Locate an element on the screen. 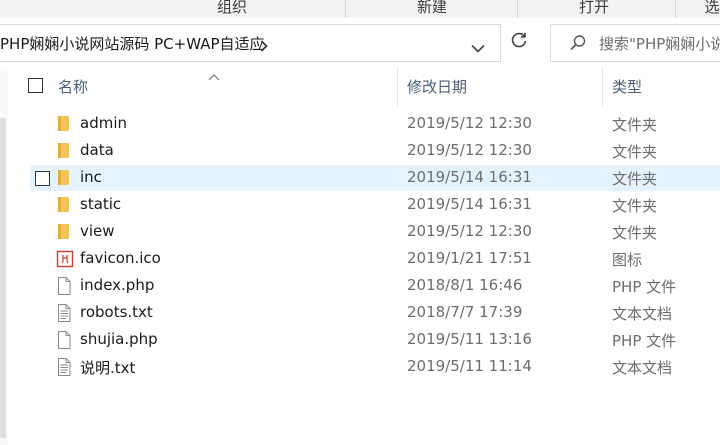 The height and width of the screenshot is (445, 720). column-header: 名称 修改日期 类型 is located at coordinates (365, 87).